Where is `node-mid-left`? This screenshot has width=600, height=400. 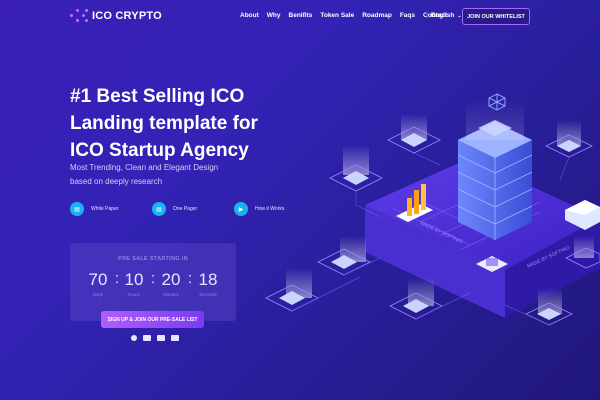
node-mid-left is located at coordinates (344, 256).